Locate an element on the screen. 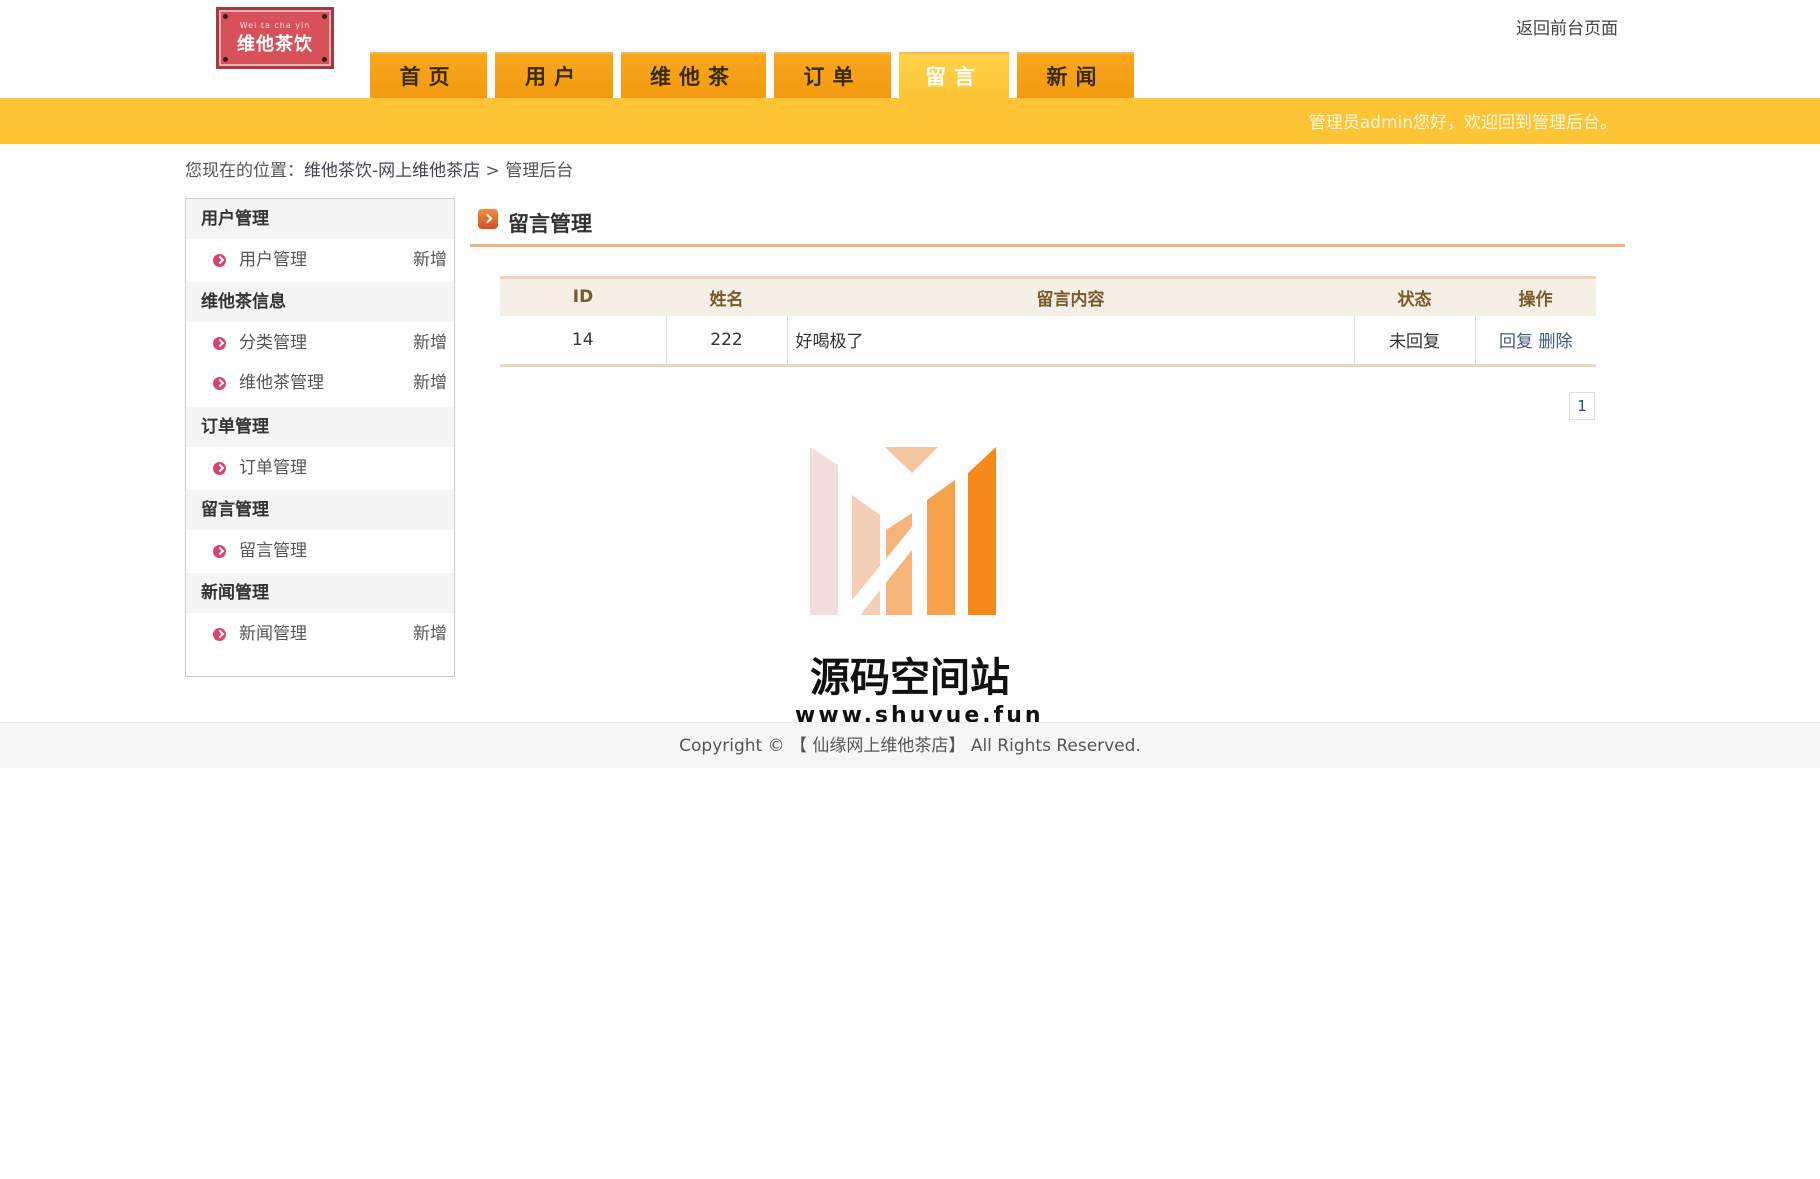 Image resolution: width=1820 pixels, height=1179 pixels. sidebar-item-label: 维他茶管理 is located at coordinates (281, 383).